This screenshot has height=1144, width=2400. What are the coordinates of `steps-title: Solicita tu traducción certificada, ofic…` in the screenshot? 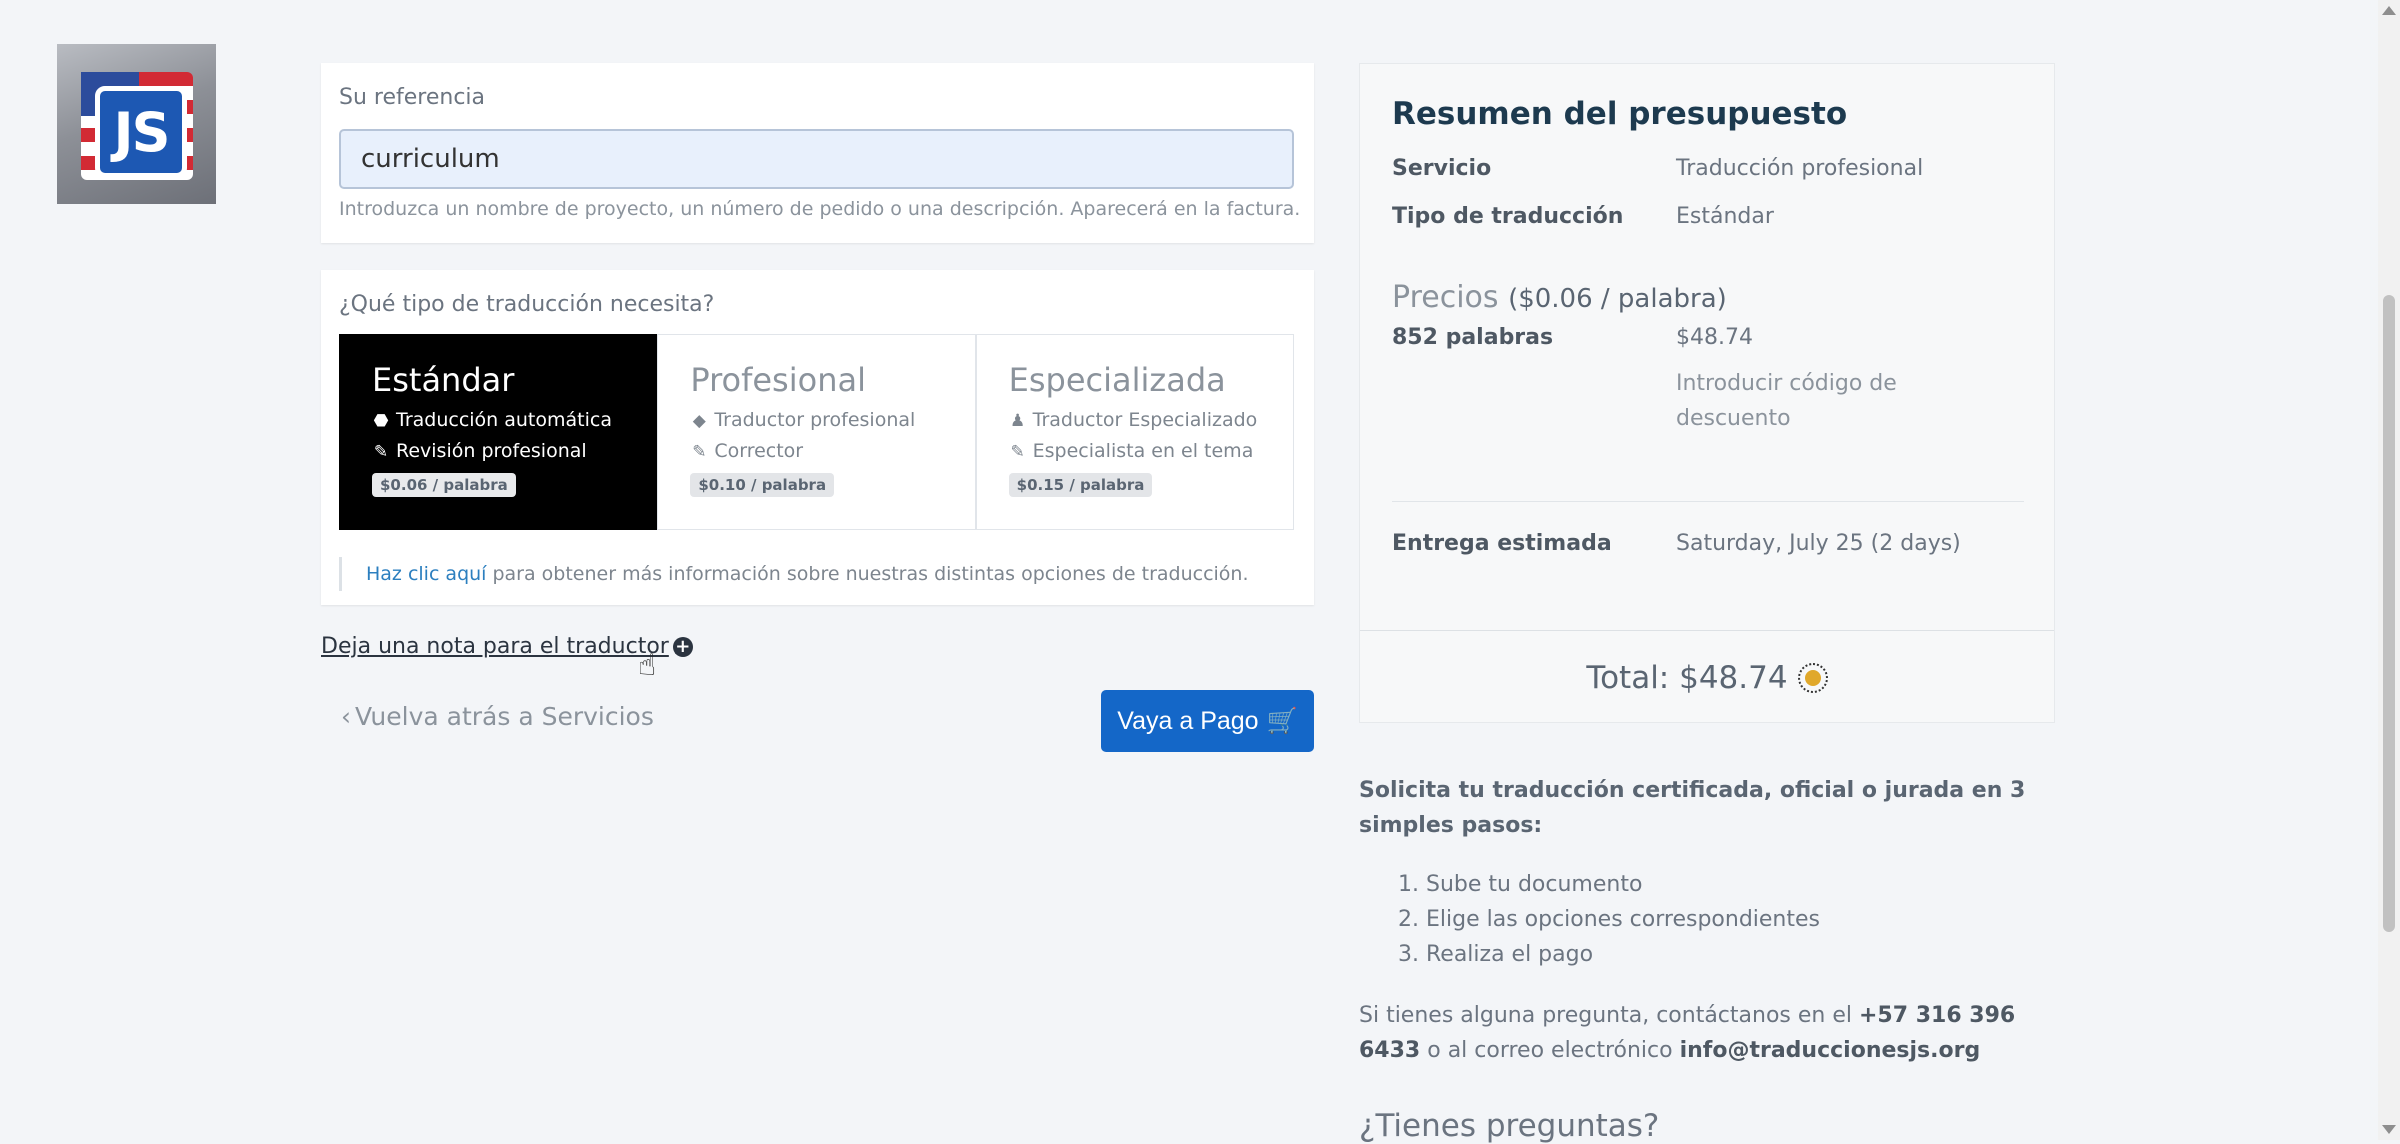 It's located at (1692, 808).